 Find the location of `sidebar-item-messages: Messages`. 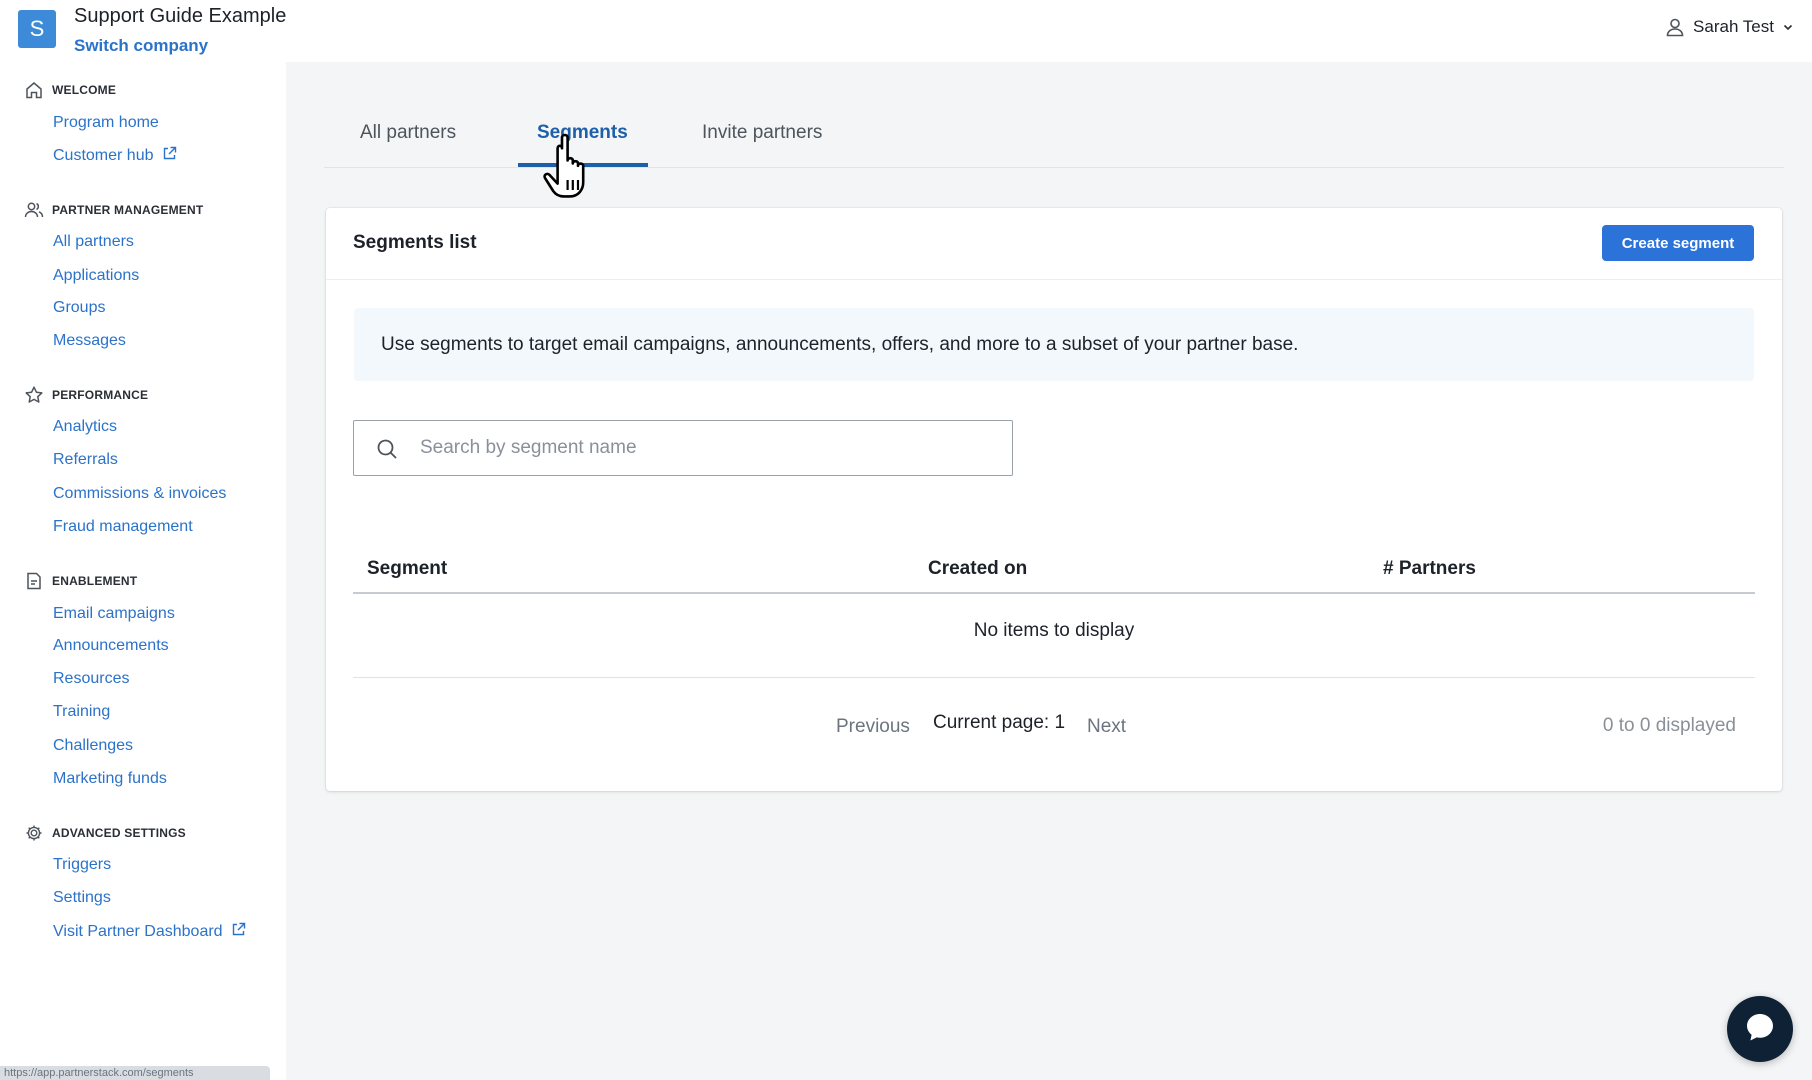

sidebar-item-messages: Messages is located at coordinates (89, 341).